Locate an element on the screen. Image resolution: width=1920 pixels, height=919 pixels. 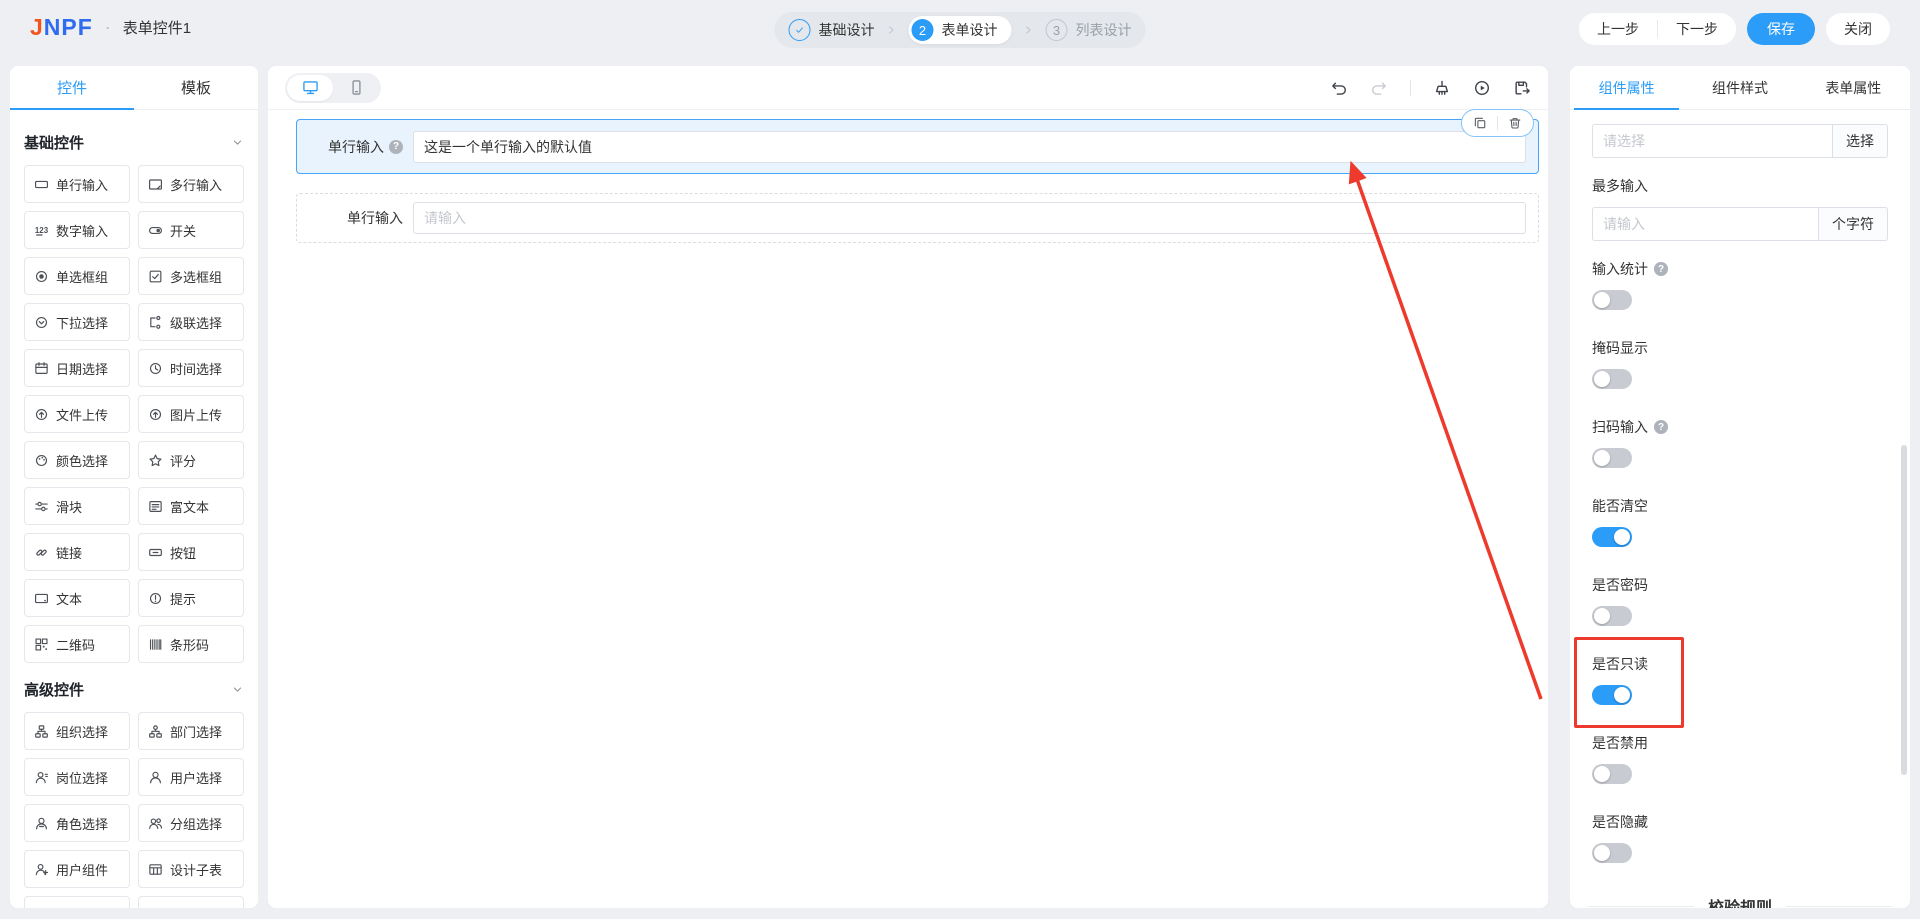
barcode-icon is located at coordinates (155, 644).